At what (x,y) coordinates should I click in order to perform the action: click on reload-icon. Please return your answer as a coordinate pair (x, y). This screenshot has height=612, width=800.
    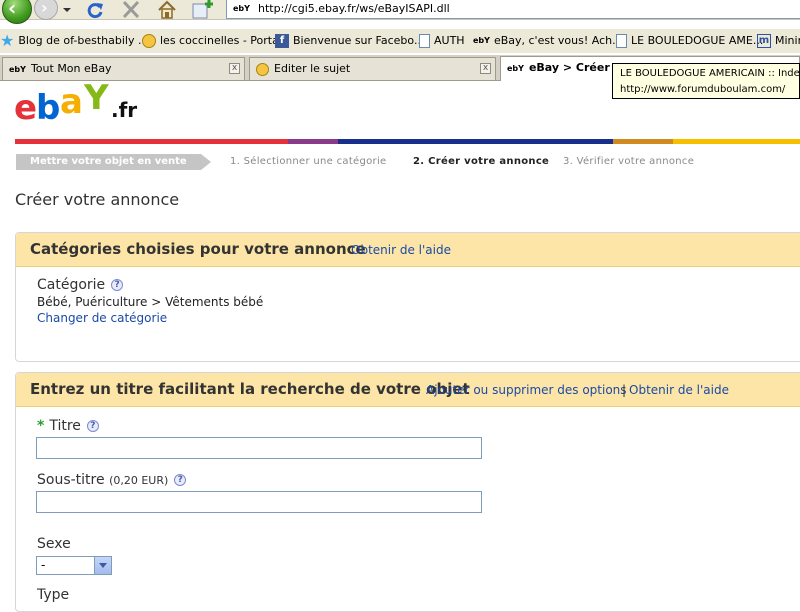
    Looking at the image, I should click on (95, 11).